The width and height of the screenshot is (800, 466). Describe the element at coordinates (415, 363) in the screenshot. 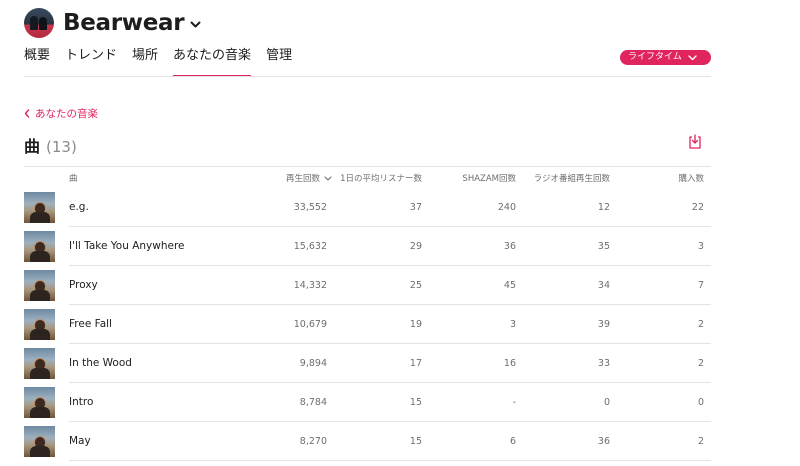

I see `avg-listeners-value: 17` at that location.